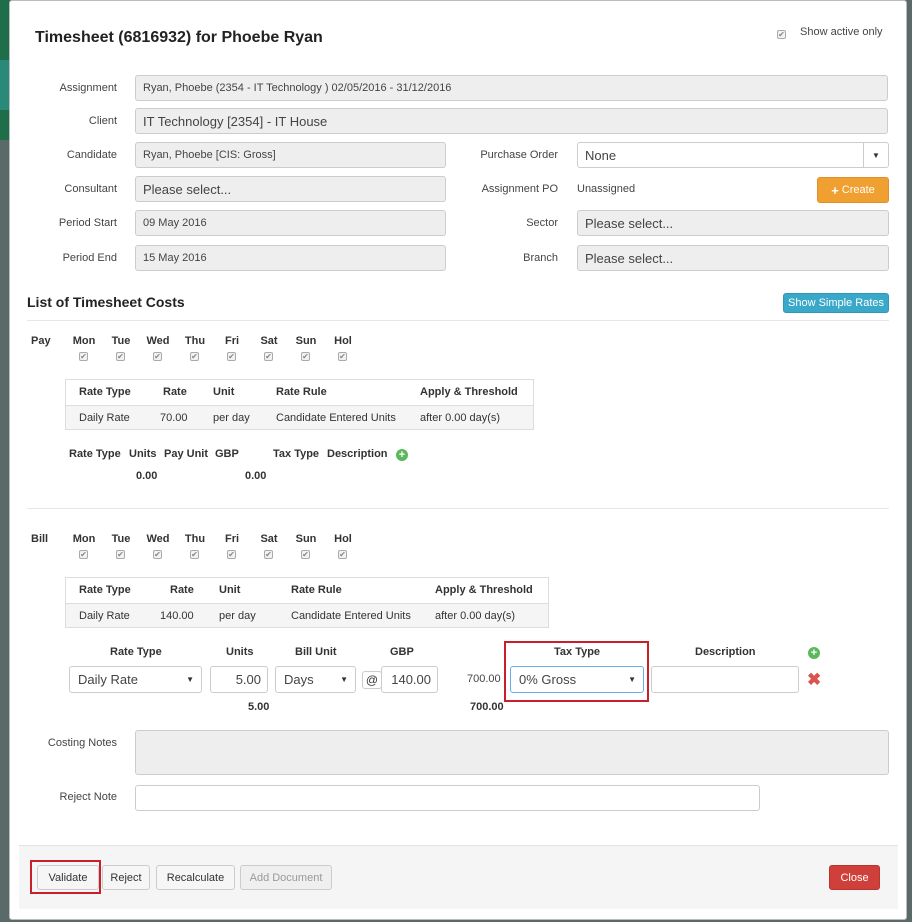 The height and width of the screenshot is (922, 912). Describe the element at coordinates (91, 155) in the screenshot. I see `candidate-label: Candidate` at that location.